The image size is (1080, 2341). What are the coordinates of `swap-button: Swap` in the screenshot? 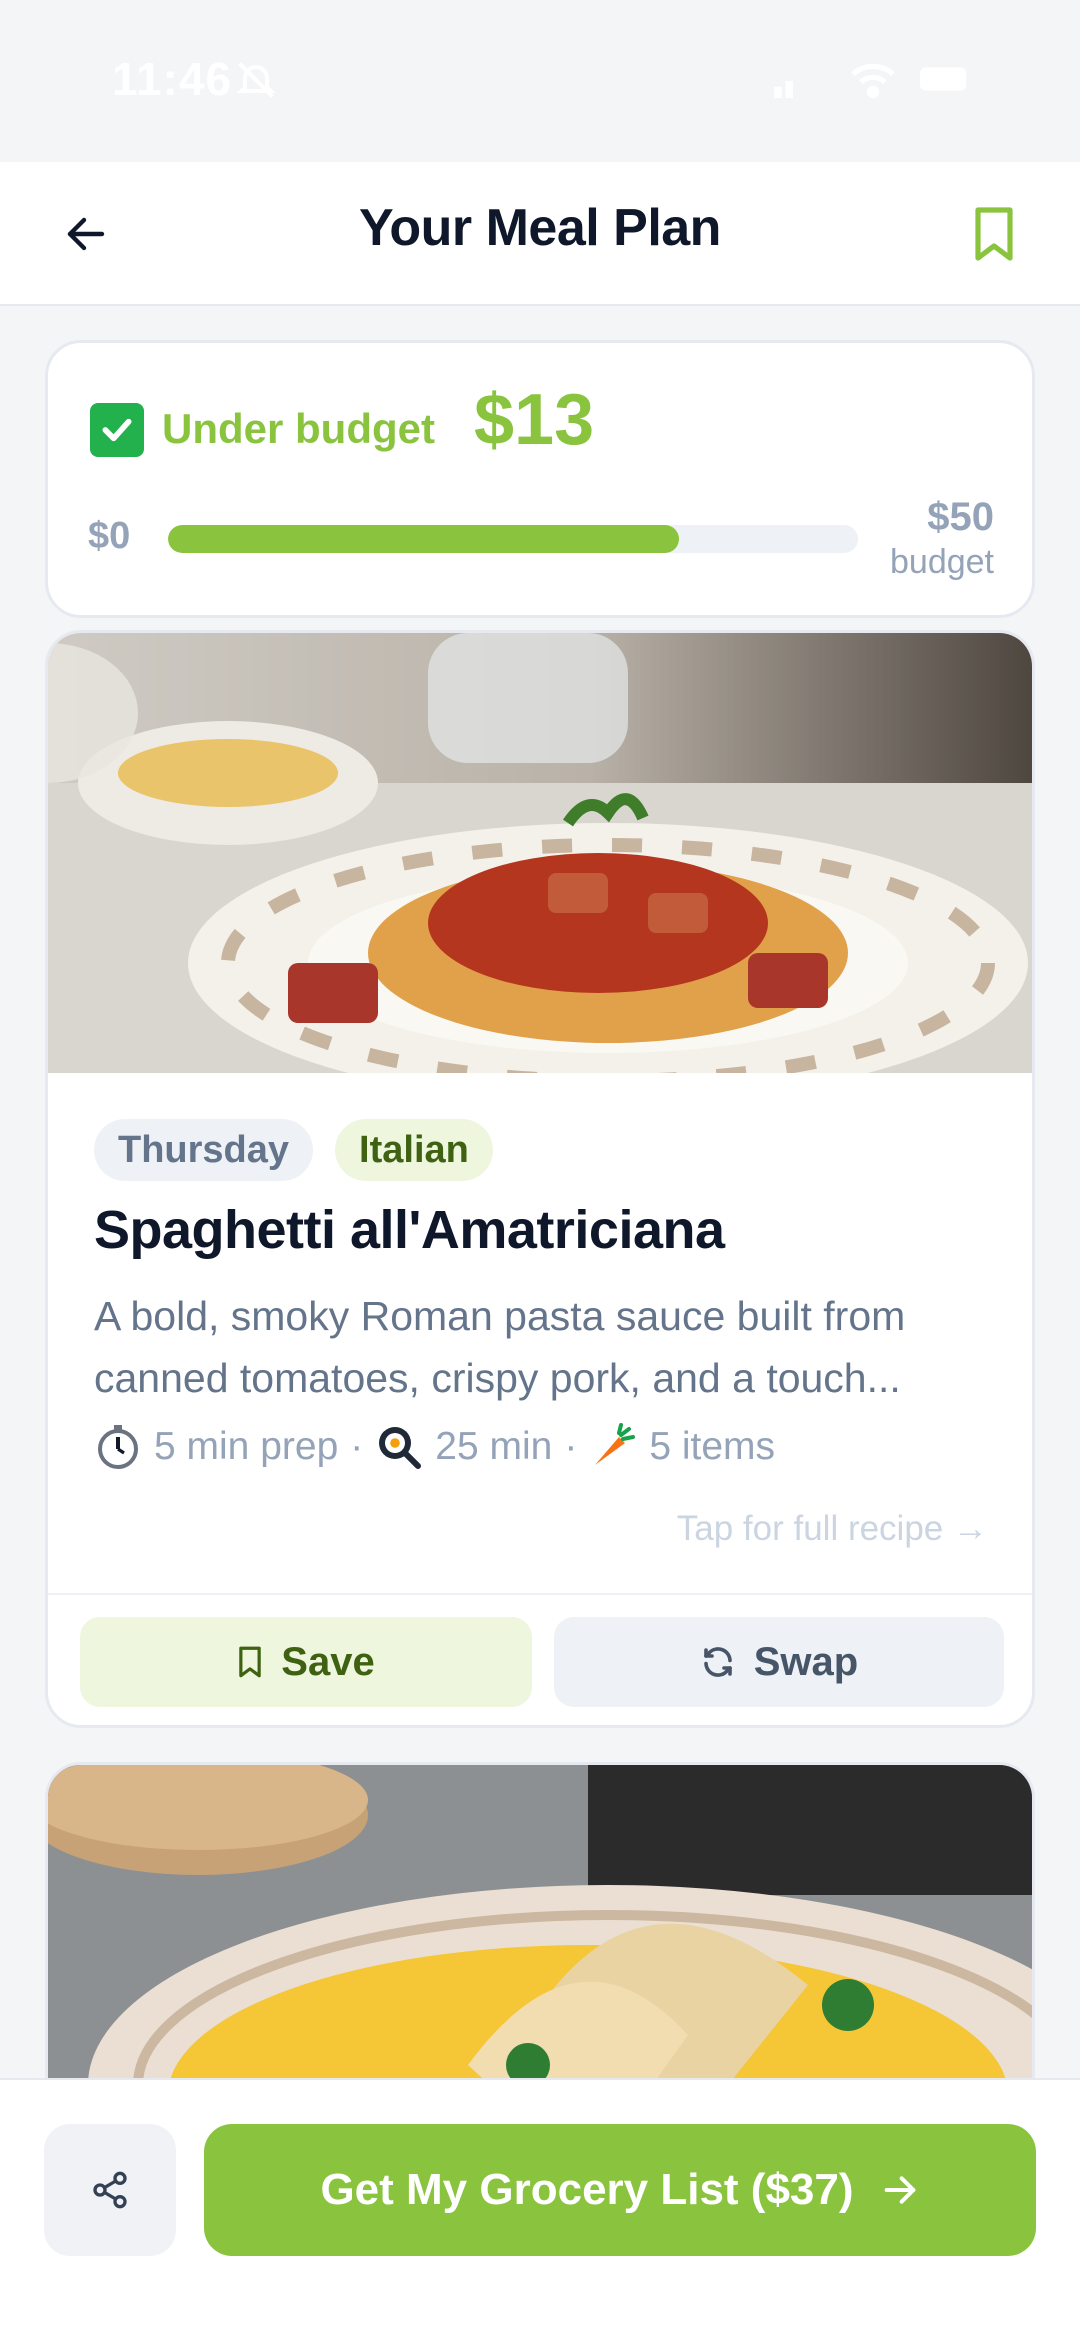 It's located at (779, 1662).